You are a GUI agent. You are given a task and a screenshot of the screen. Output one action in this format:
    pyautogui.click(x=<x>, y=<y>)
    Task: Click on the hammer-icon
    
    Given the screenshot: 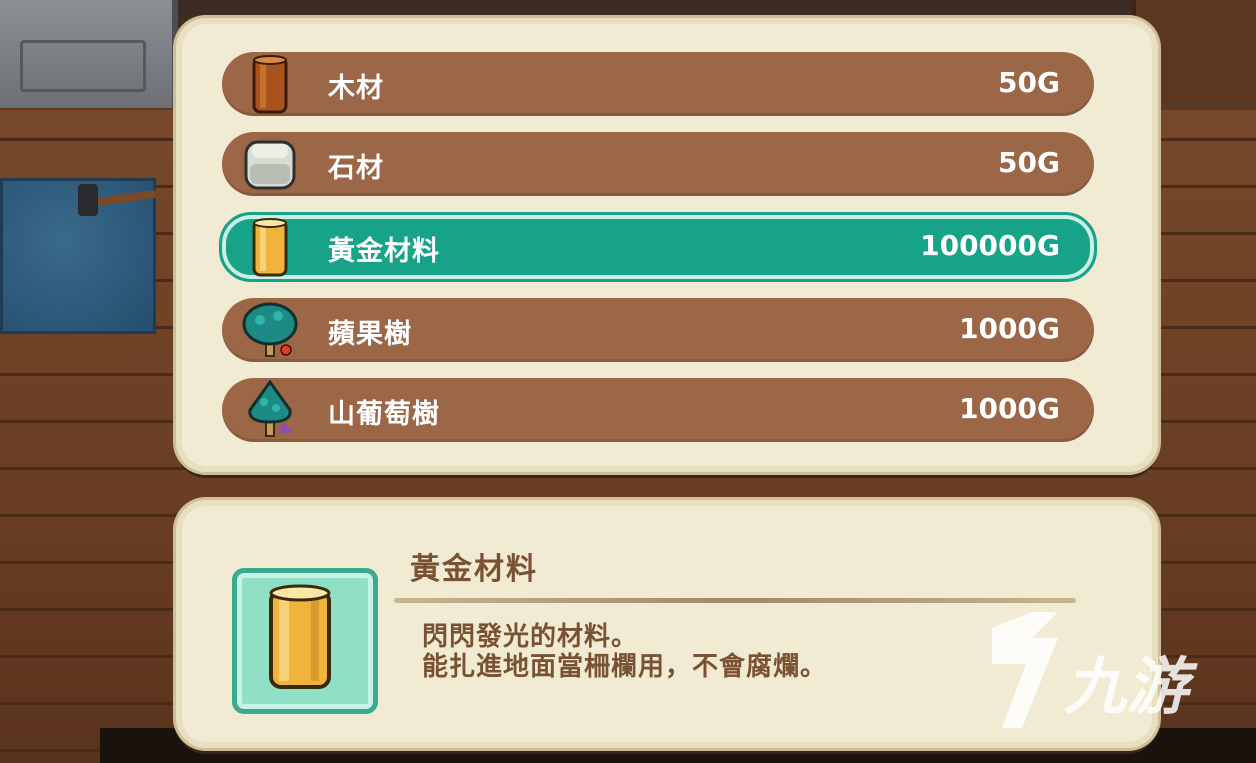 What is the action you would take?
    pyautogui.click(x=88, y=200)
    